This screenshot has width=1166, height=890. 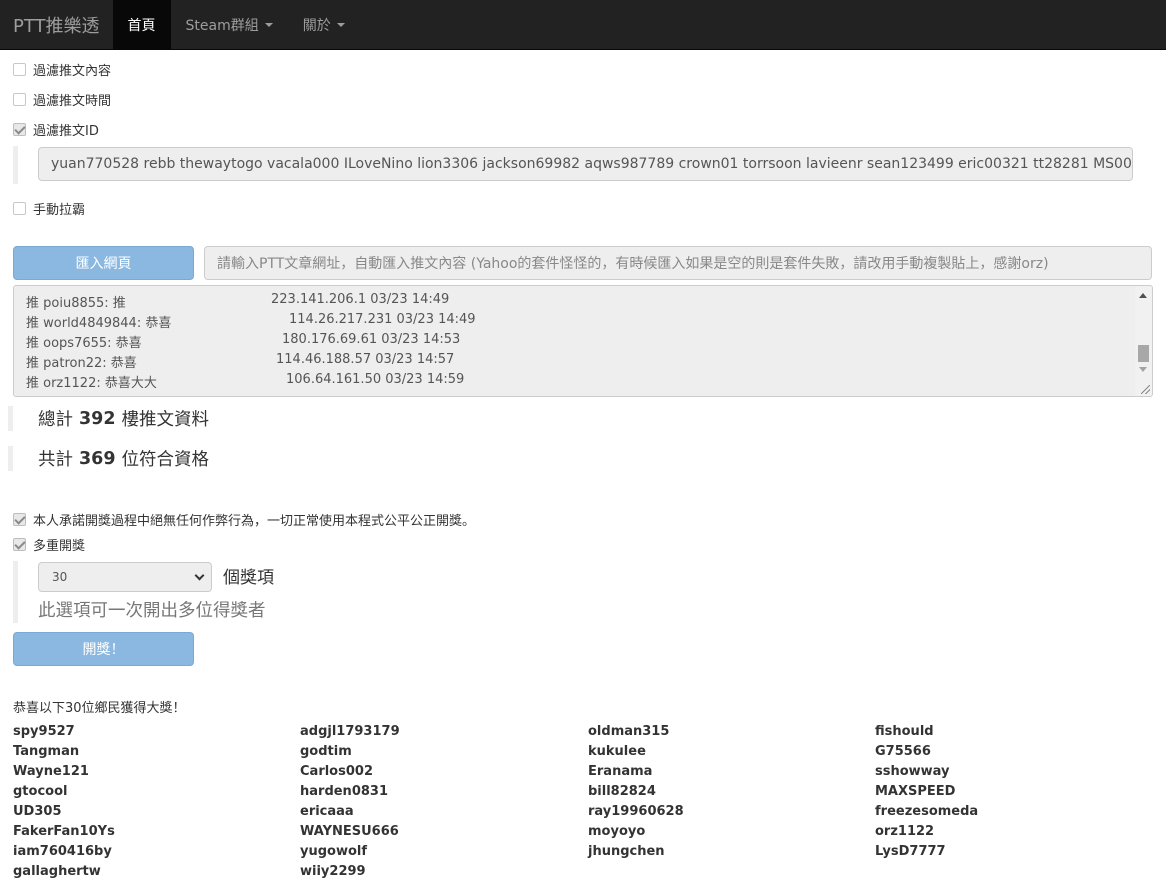 I want to click on filter-content-checkbox, so click(x=19, y=69).